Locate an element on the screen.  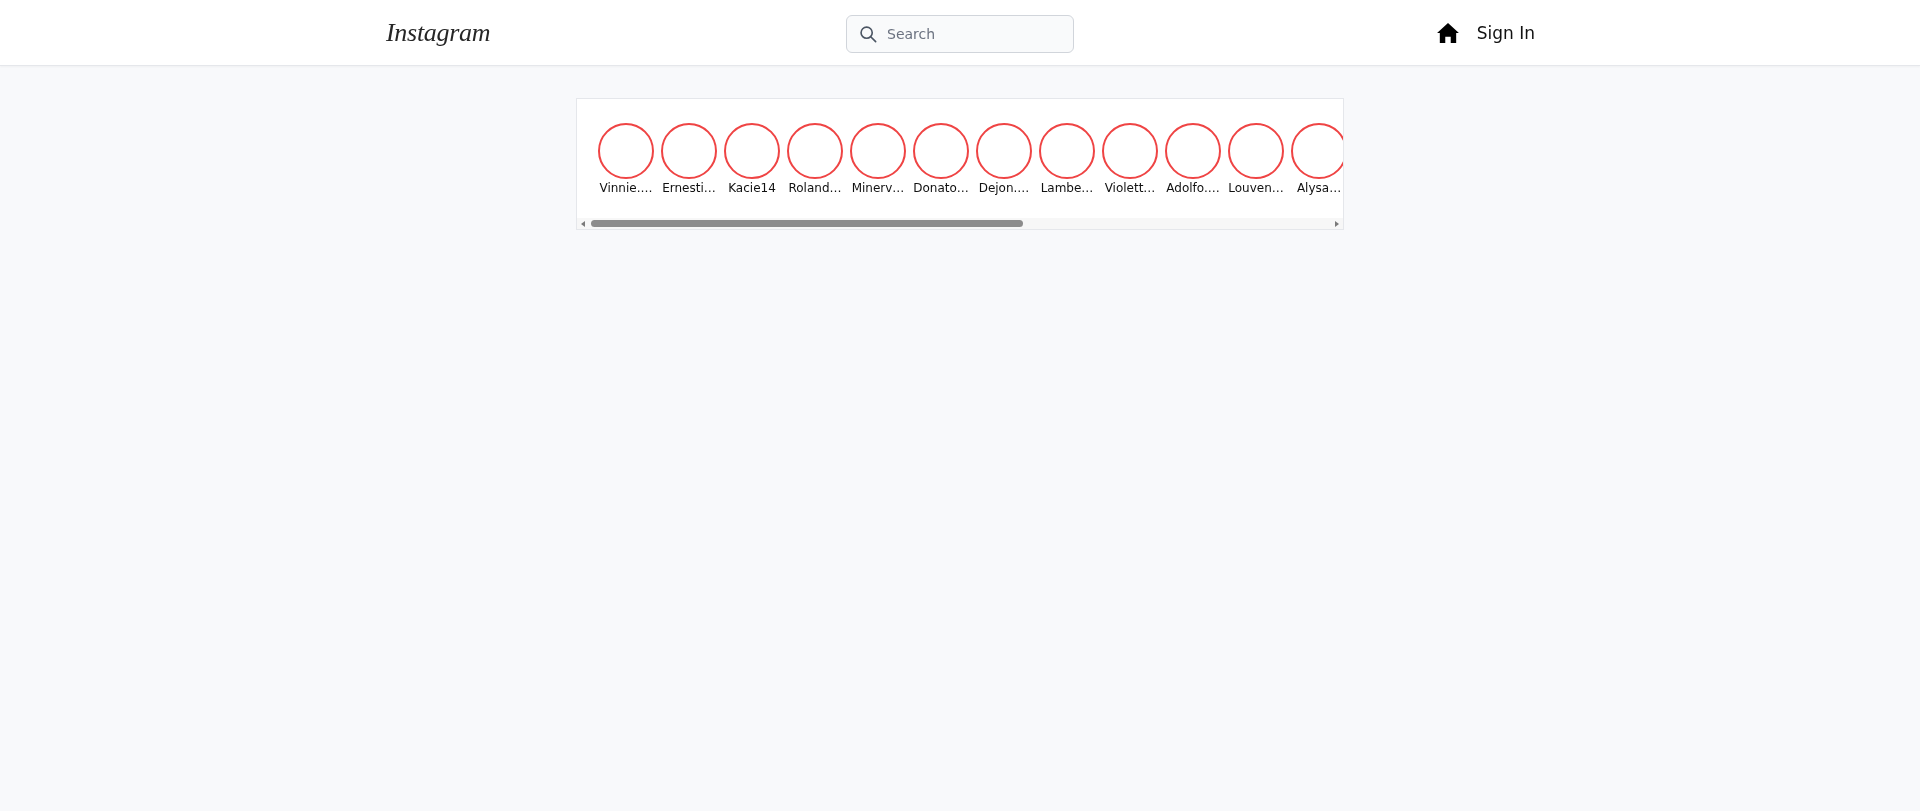
scroll-left-icon is located at coordinates (583, 223).